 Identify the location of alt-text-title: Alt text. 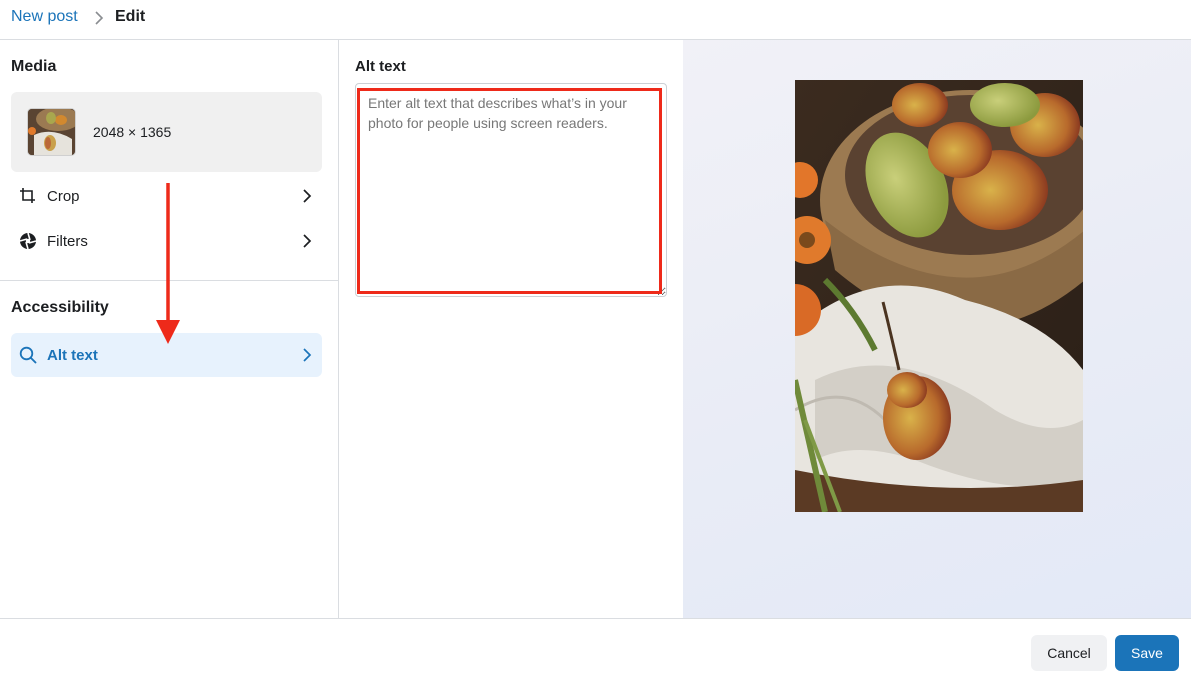
(380, 66).